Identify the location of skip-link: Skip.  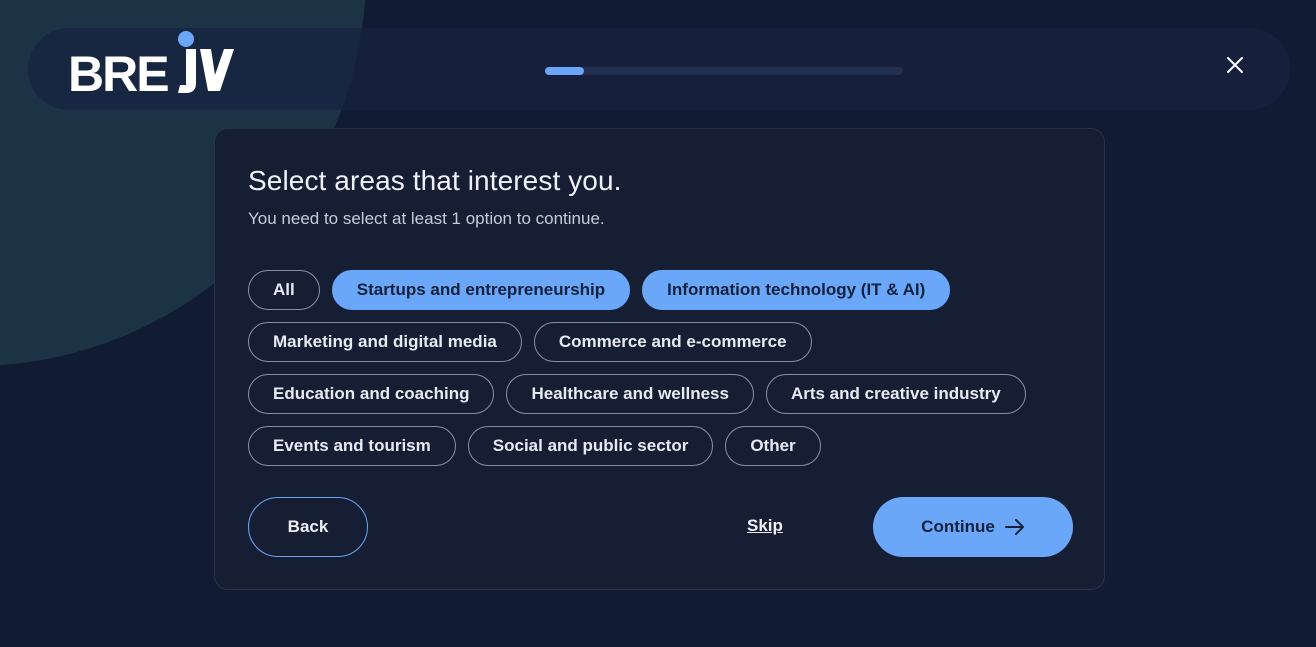
(765, 526).